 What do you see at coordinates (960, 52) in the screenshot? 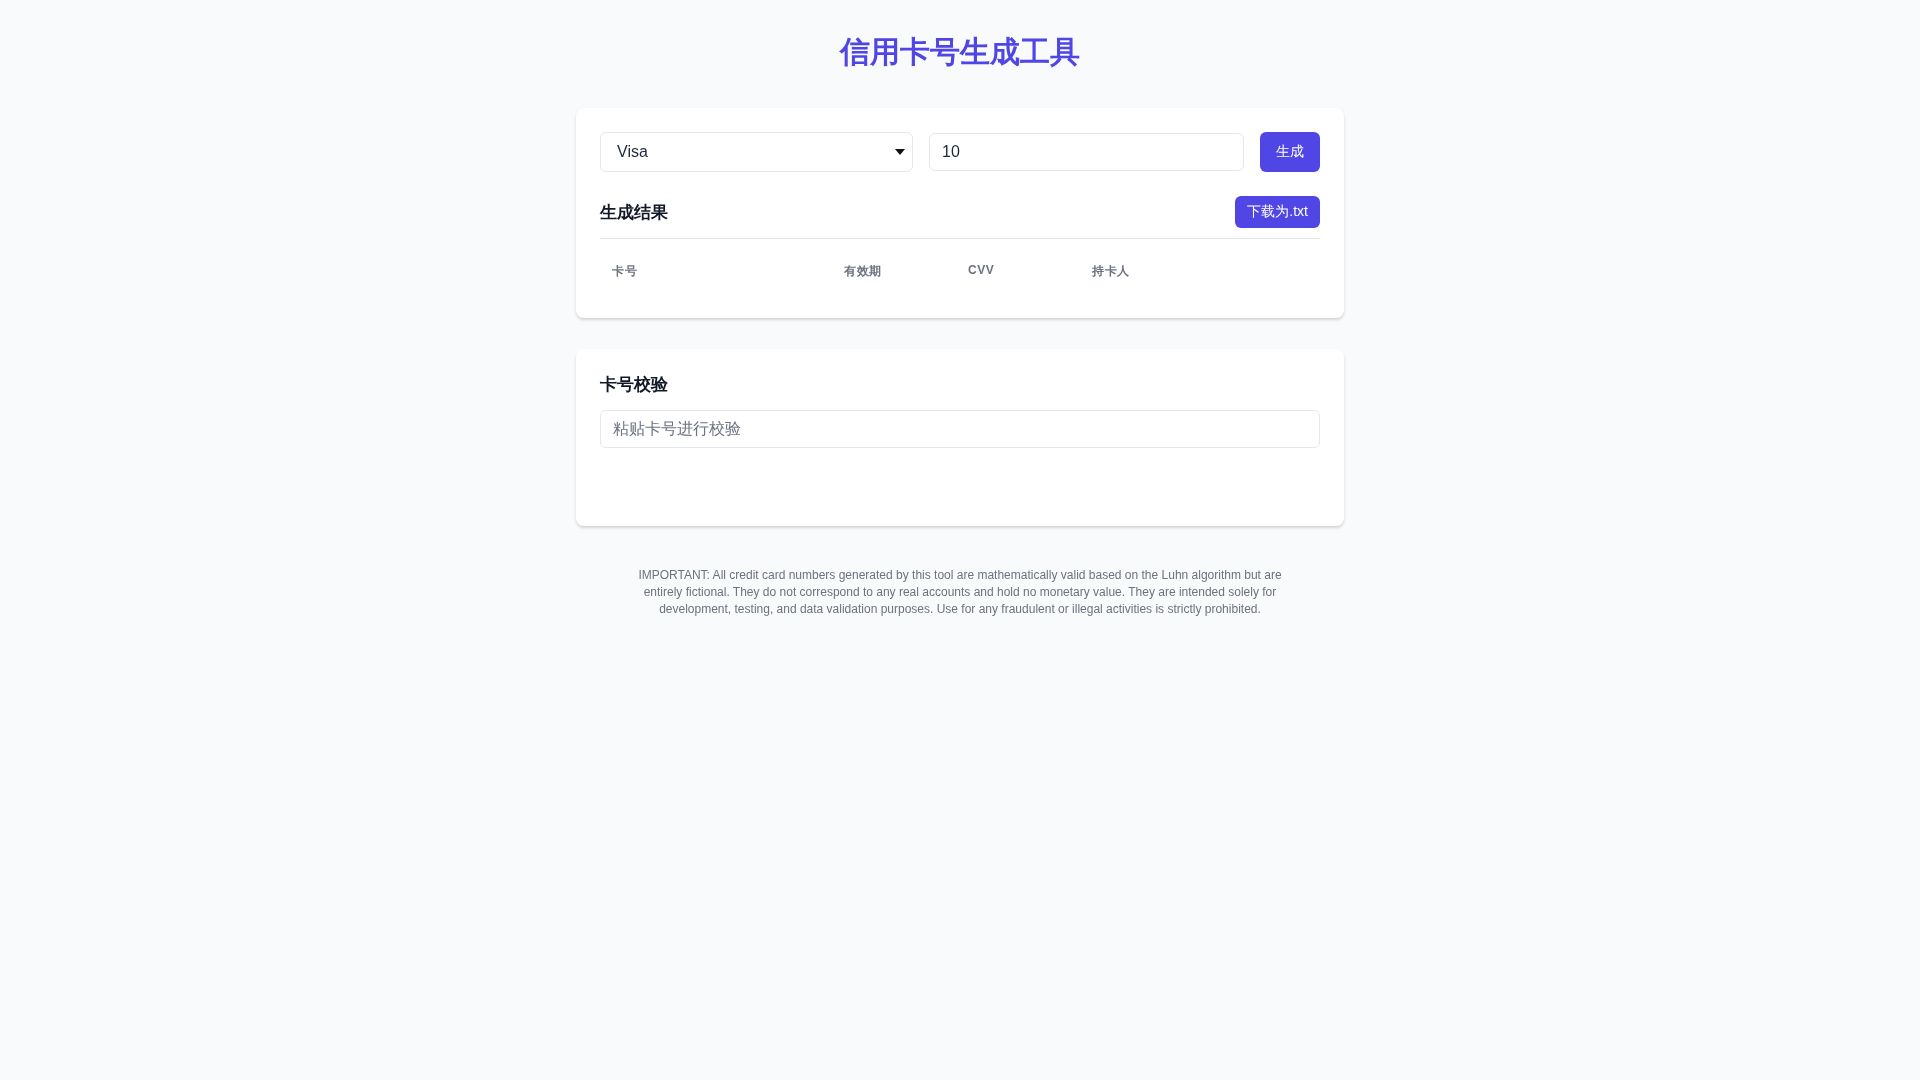
I see `page-title: 信用卡号生成工具` at bounding box center [960, 52].